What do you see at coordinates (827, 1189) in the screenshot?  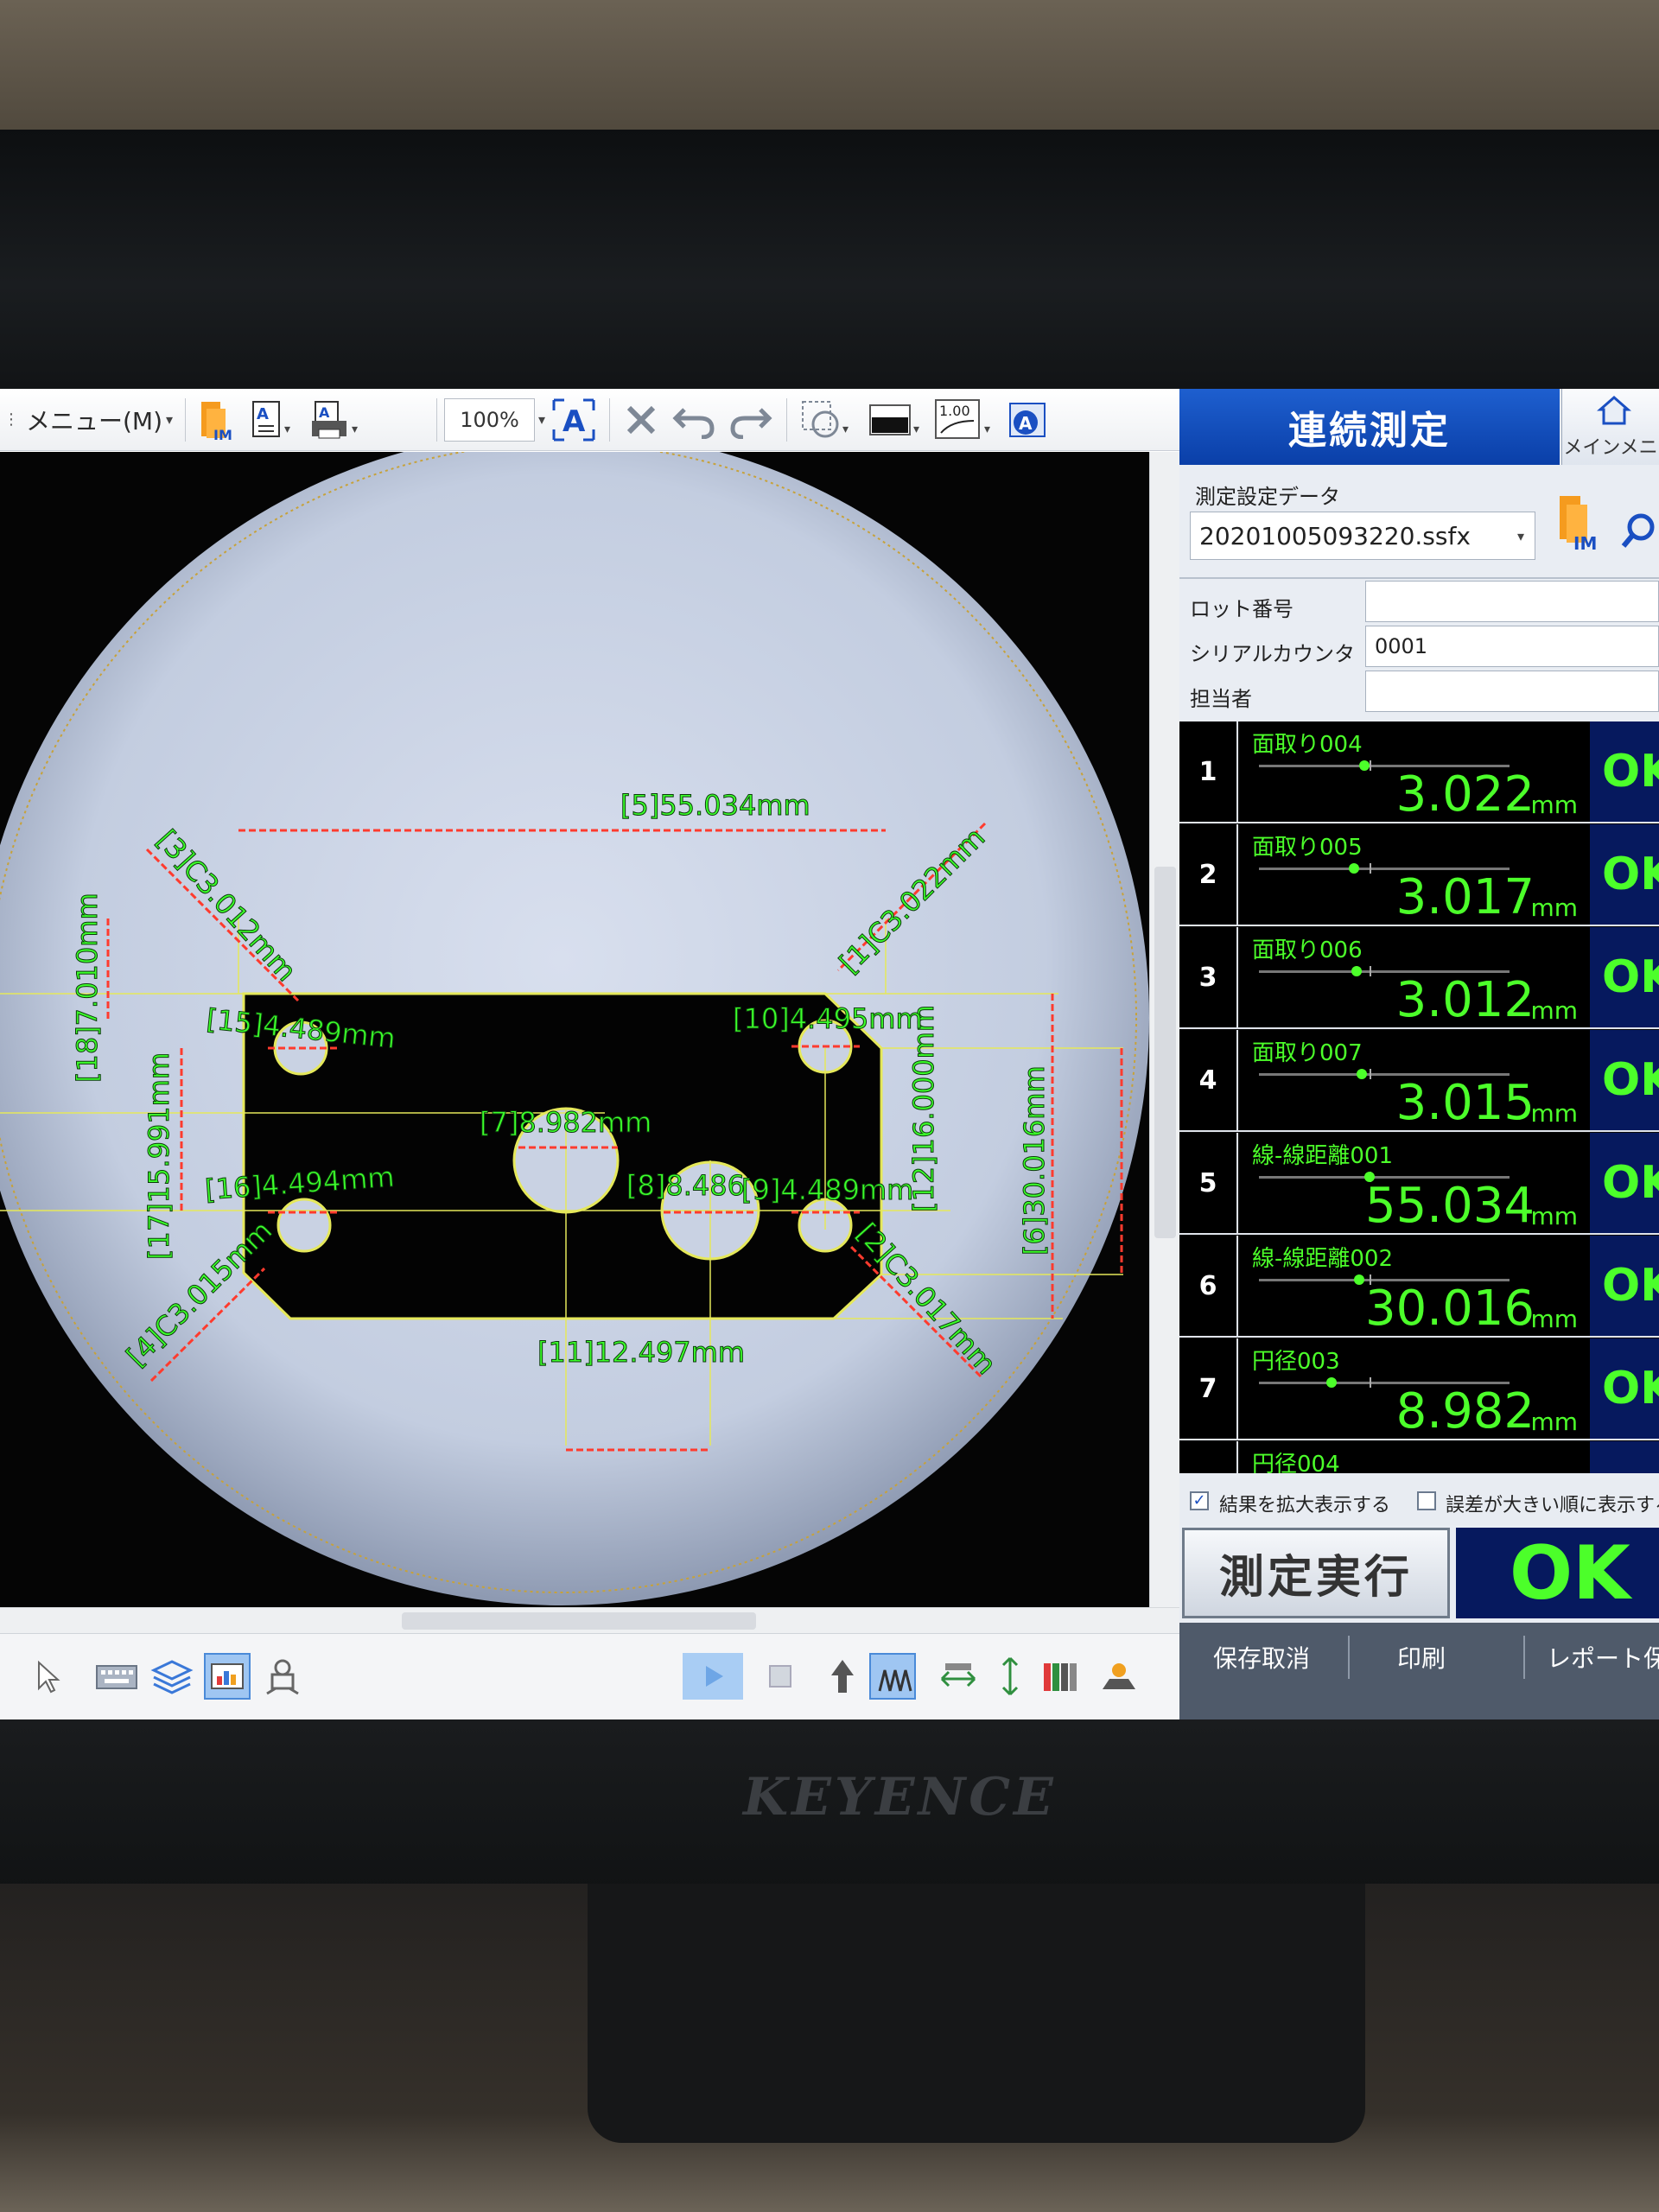 I see `label-9: [9]4.489mm` at bounding box center [827, 1189].